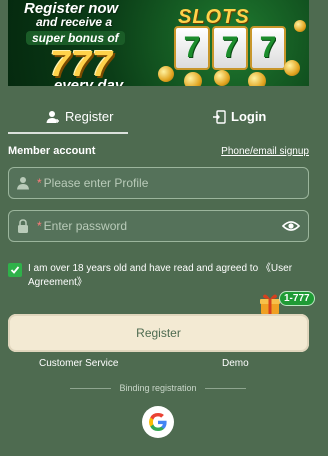 The width and height of the screenshot is (328, 456). I want to click on password-placeholder: Enter password, so click(85, 226).